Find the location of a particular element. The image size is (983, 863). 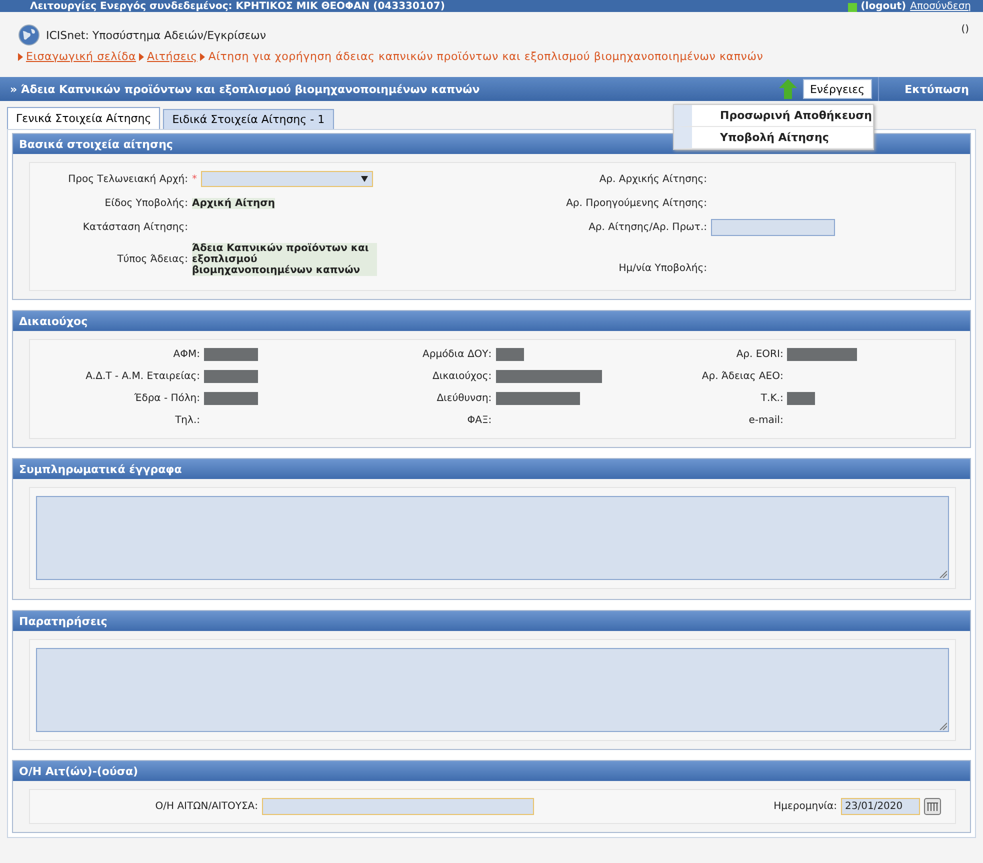

field-label: ΑΦΜ: is located at coordinates (186, 354).